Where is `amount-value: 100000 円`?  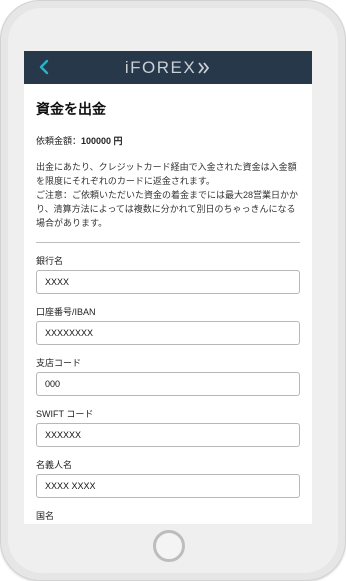
amount-value: 100000 円 is located at coordinates (102, 141).